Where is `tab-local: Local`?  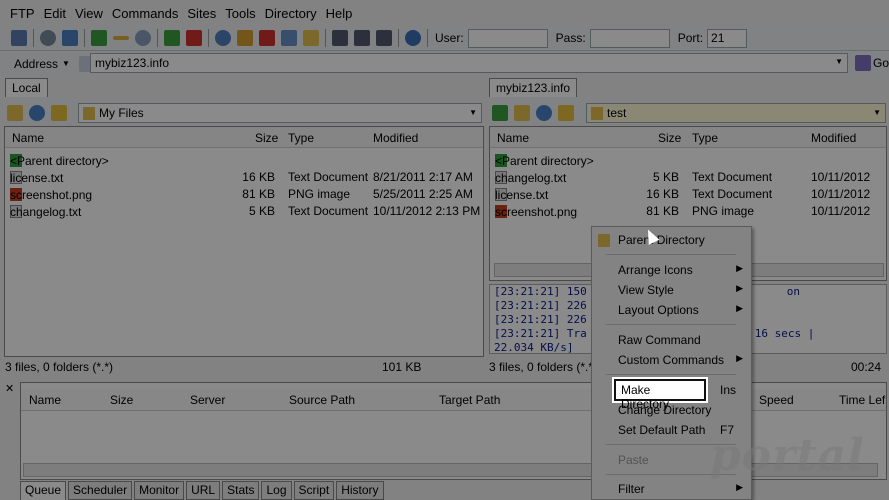 tab-local: Local is located at coordinates (26, 87).